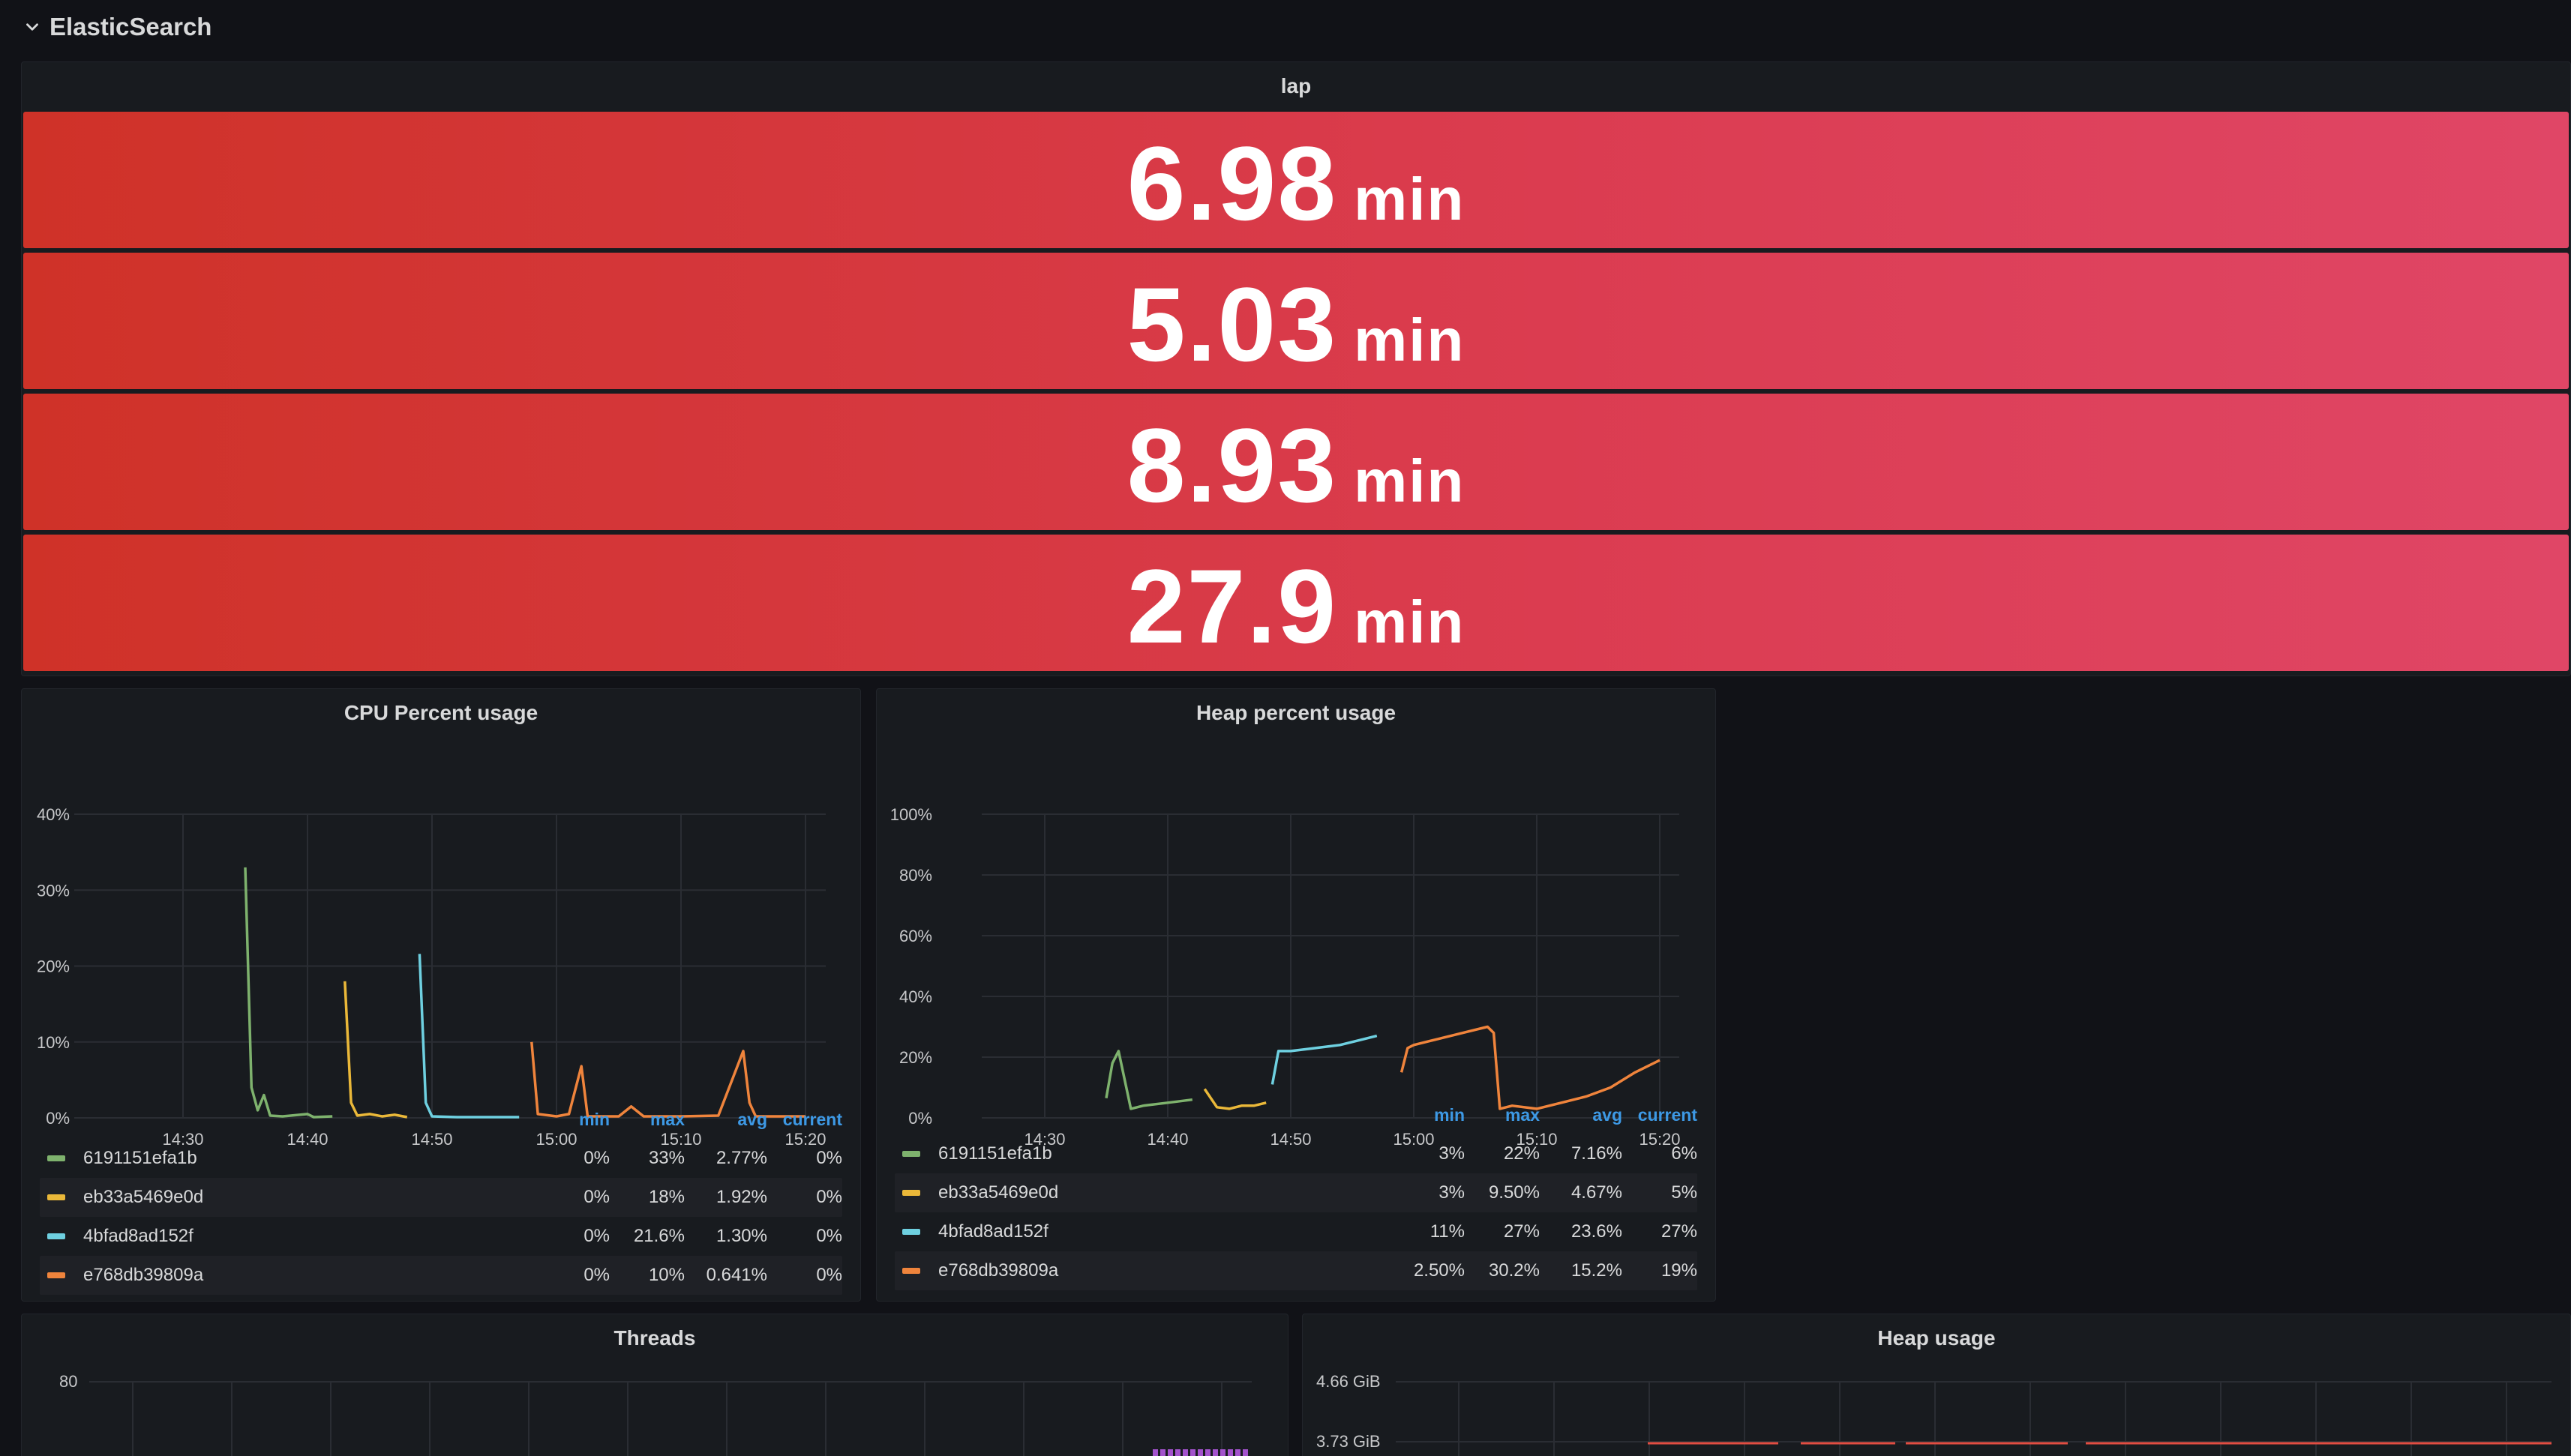 This screenshot has width=2571, height=1456. I want to click on legend-row: 4bfad8ad152f 11% 27% 23.6% 27%, so click(1296, 1231).